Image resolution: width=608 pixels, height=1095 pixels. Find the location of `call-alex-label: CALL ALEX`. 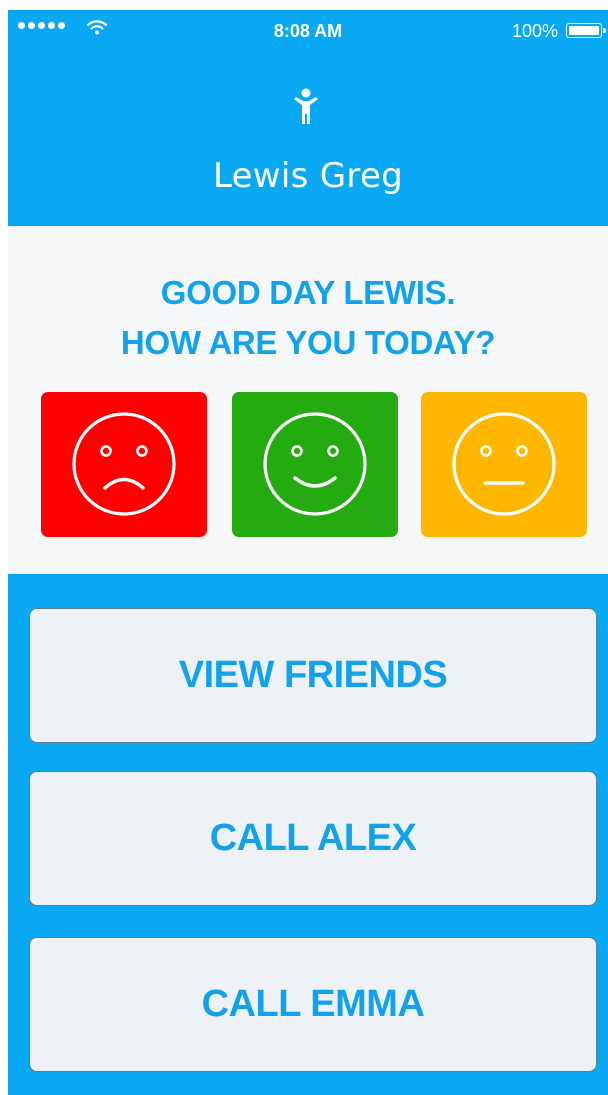

call-alex-label: CALL ALEX is located at coordinates (313, 838).